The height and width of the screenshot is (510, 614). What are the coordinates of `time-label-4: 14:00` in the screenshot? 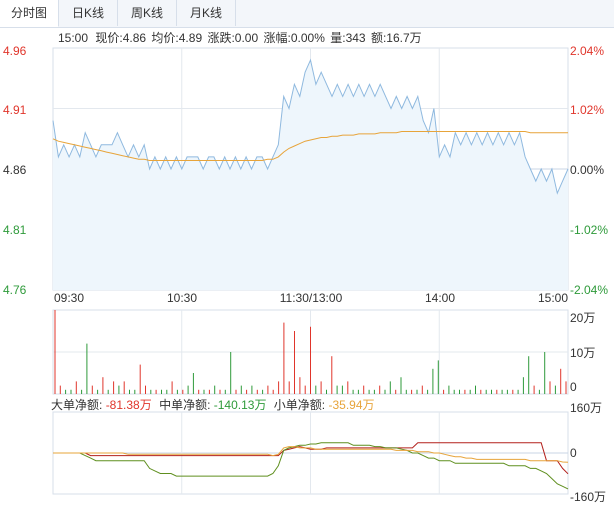 It's located at (440, 298).